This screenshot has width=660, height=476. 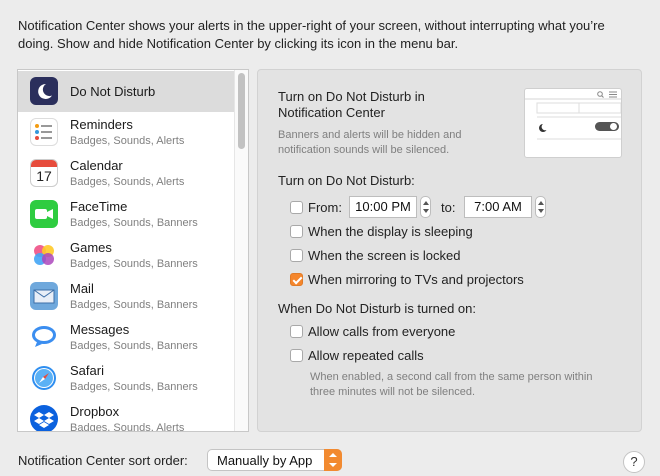 What do you see at coordinates (377, 308) in the screenshot?
I see `when-on-heading: When Do Not Disturb is turned on:` at bounding box center [377, 308].